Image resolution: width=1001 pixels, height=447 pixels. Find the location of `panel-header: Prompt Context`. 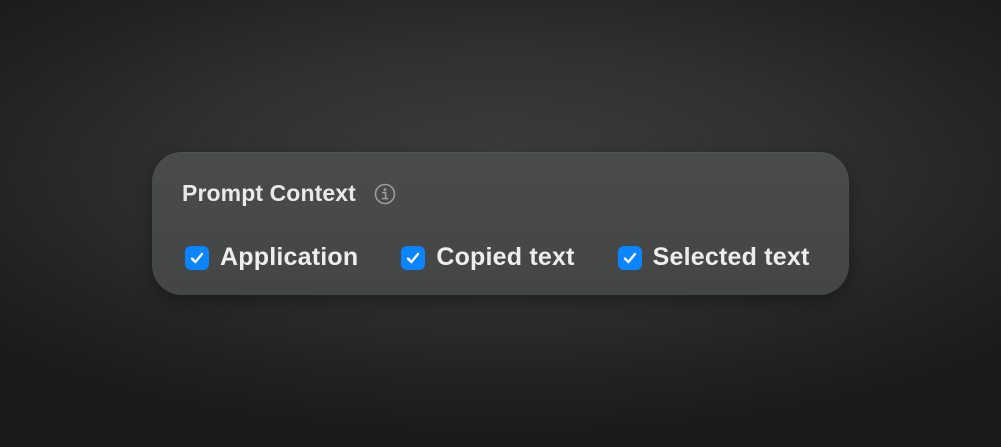

panel-header: Prompt Context is located at coordinates (289, 193).